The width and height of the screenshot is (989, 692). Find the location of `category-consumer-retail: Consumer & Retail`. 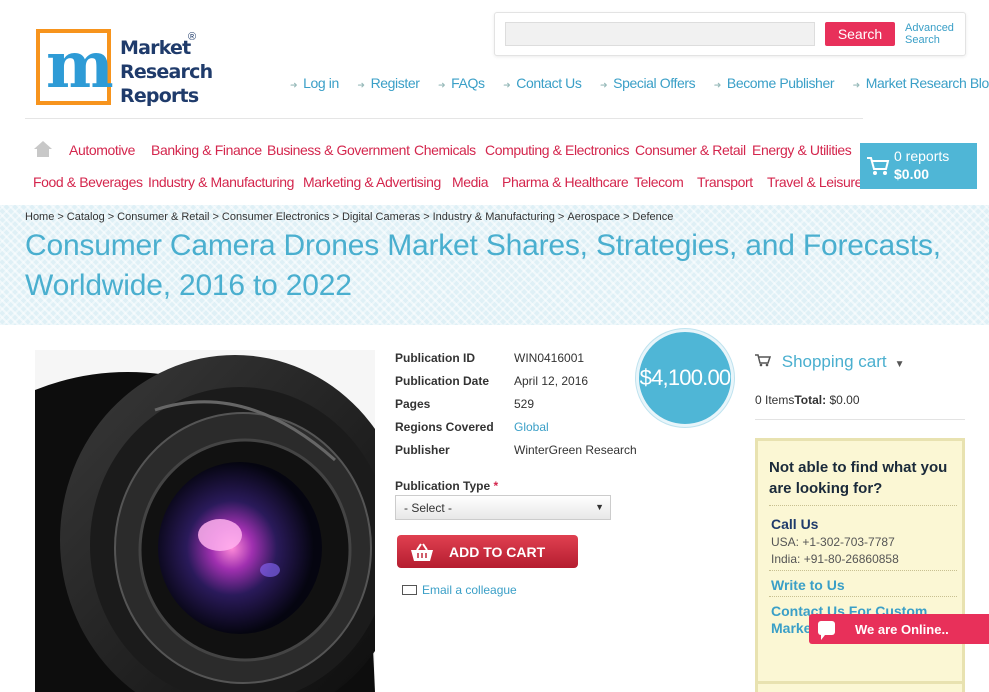

category-consumer-retail: Consumer & Retail is located at coordinates (690, 150).